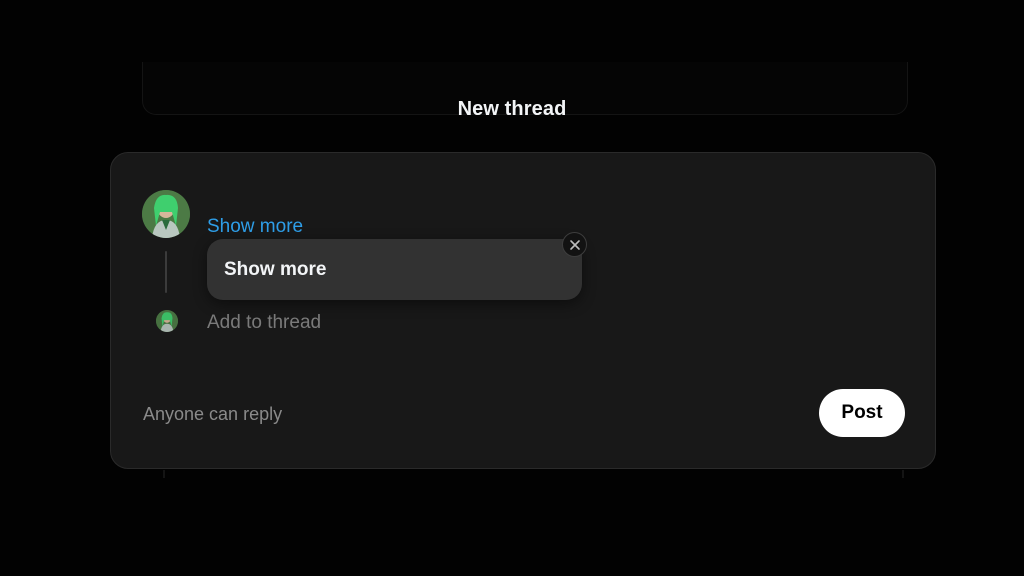 This screenshot has width=1024, height=576. Describe the element at coordinates (166, 272) in the screenshot. I see `thread-connector-line` at that location.